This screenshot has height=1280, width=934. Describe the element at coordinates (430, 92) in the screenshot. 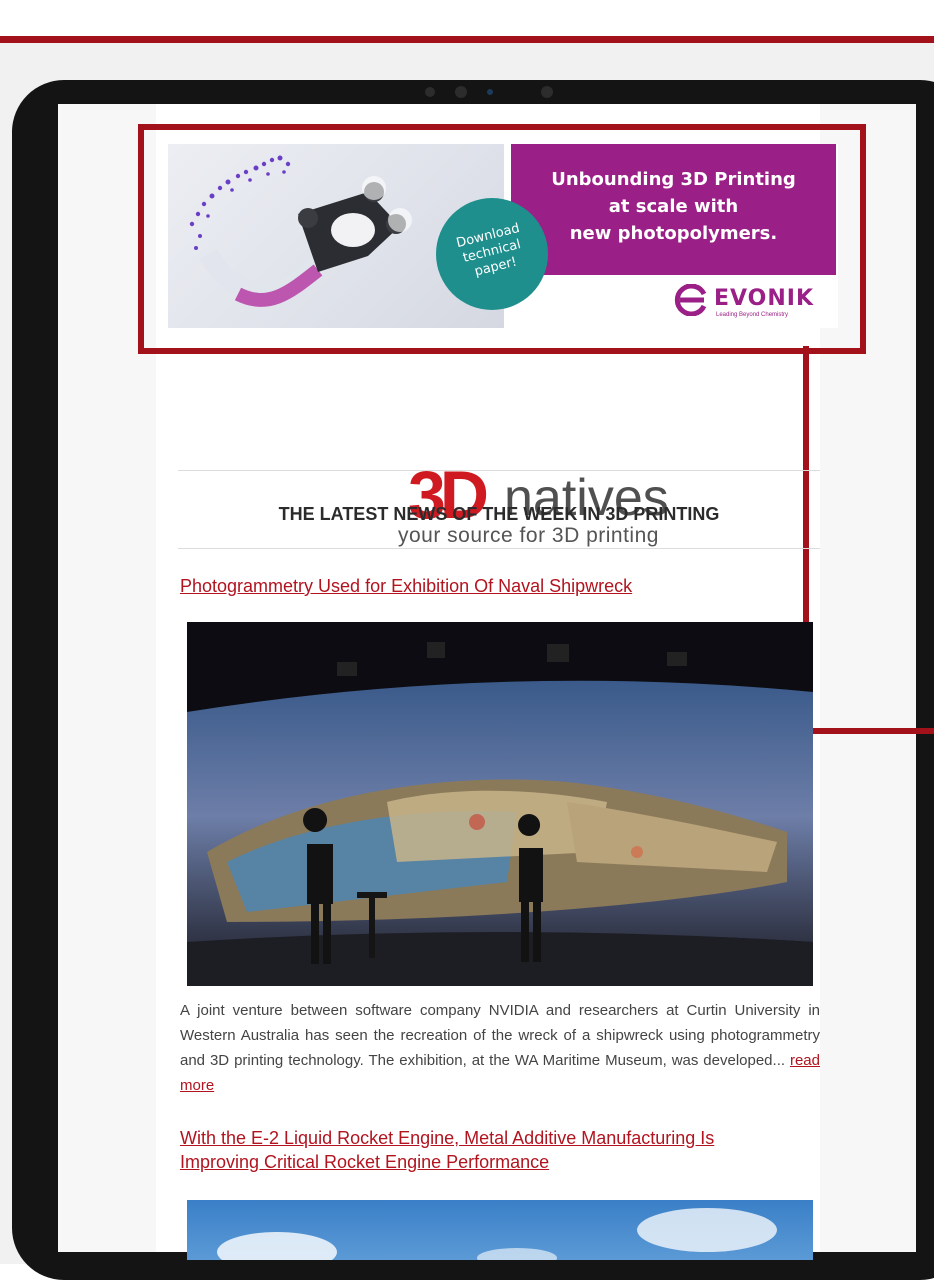

I see `camera-dot-icon` at that location.